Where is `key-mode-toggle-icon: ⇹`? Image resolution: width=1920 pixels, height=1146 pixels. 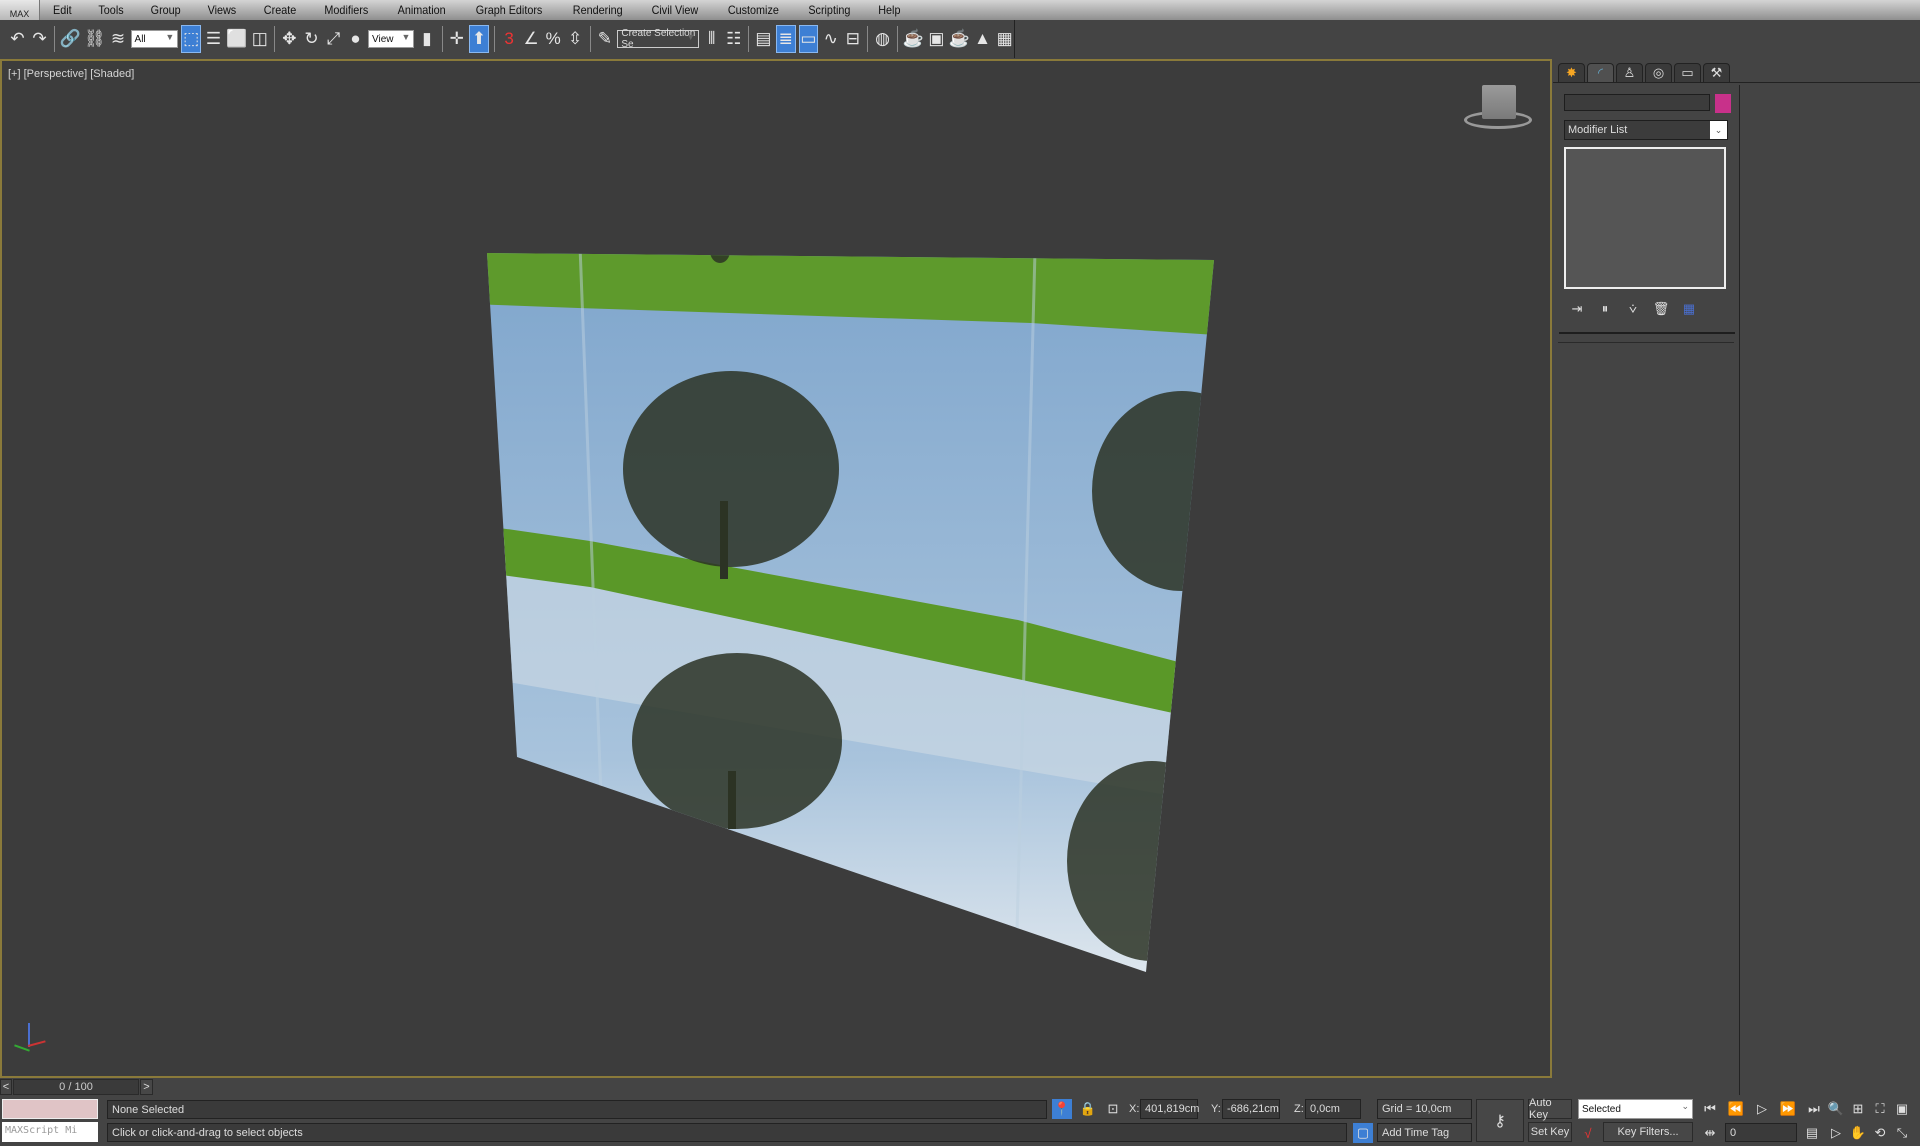 key-mode-toggle-icon: ⇹ is located at coordinates (1710, 1133).